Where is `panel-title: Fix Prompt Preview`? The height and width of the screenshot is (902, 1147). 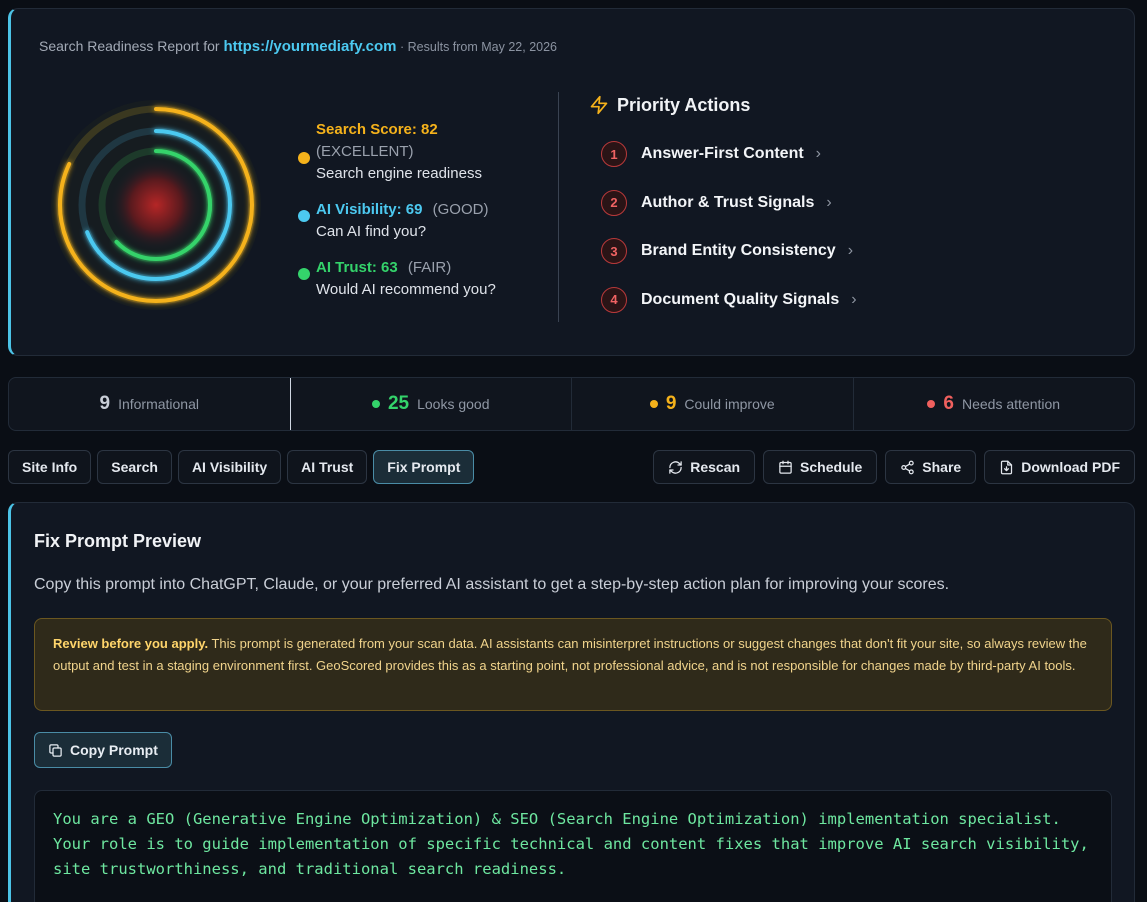
panel-title: Fix Prompt Preview is located at coordinates (118, 541).